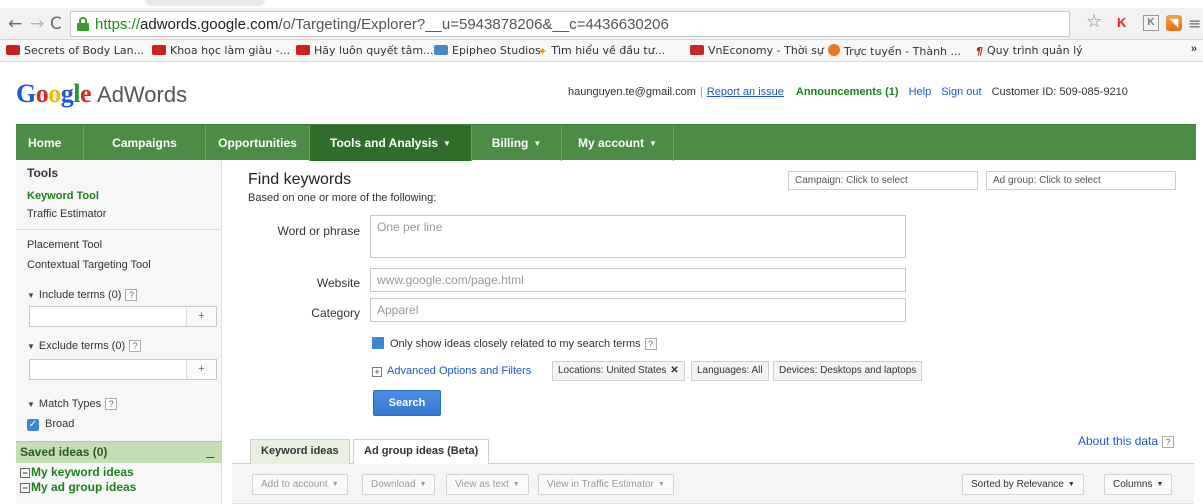 Image resolution: width=1203 pixels, height=504 pixels. Describe the element at coordinates (123, 316) in the screenshot. I see `include-terms-input: +` at that location.